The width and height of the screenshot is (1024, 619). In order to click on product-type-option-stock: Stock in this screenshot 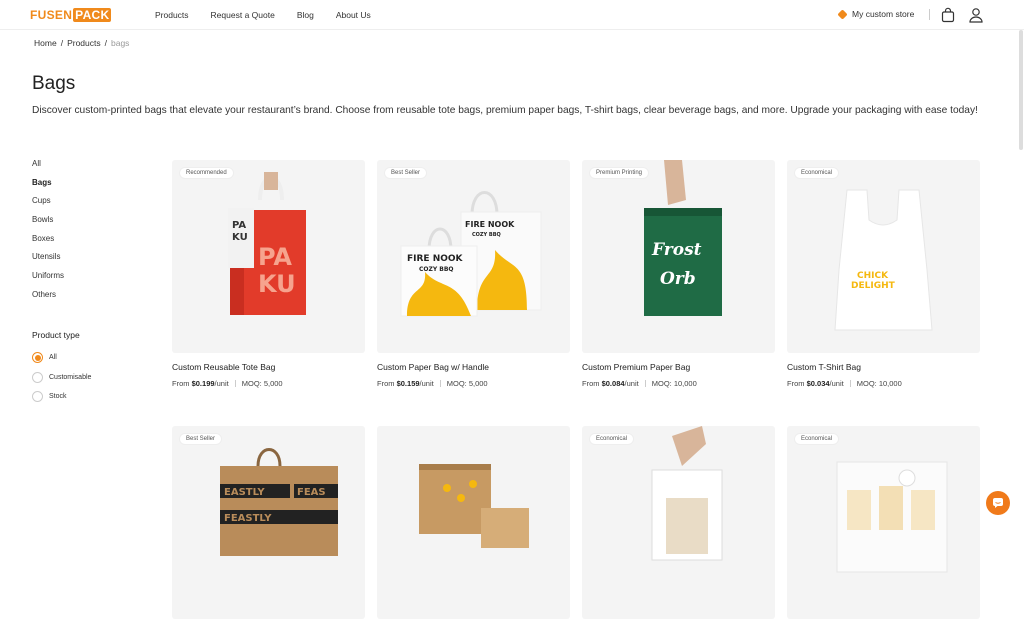, I will do `click(61, 397)`.